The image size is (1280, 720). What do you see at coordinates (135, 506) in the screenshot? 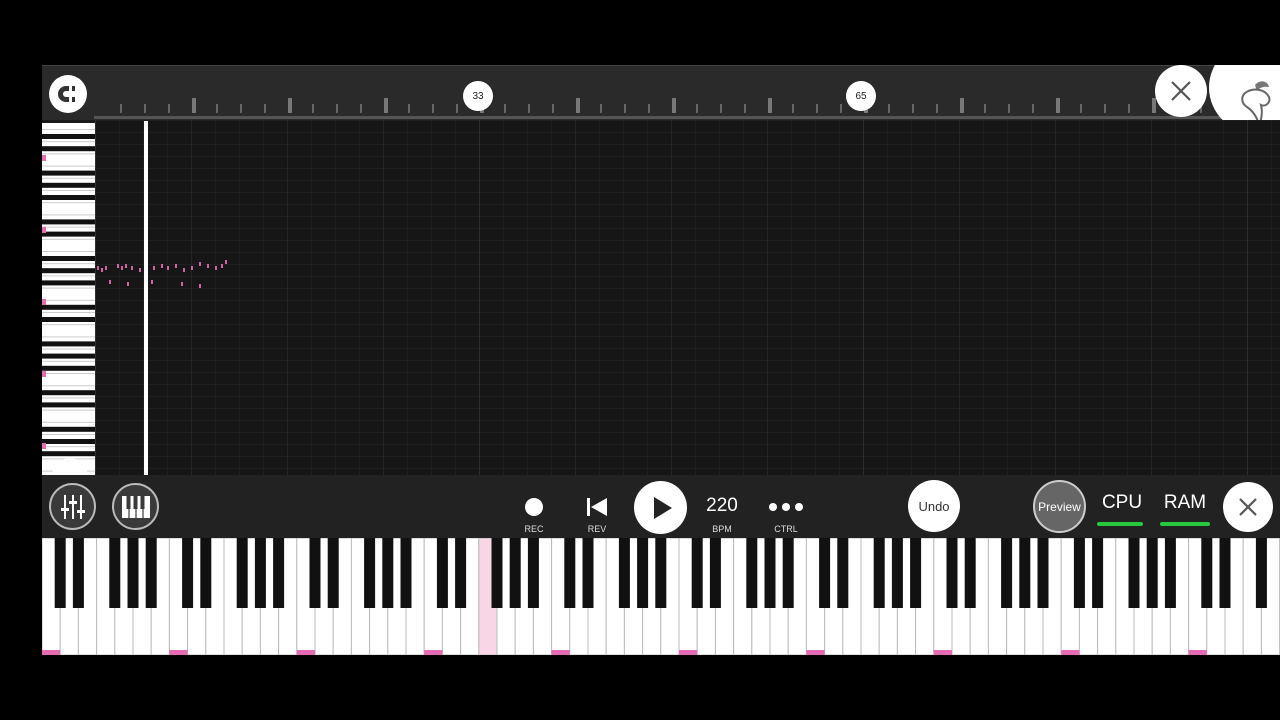
I see `keyboard-toggle-button` at bounding box center [135, 506].